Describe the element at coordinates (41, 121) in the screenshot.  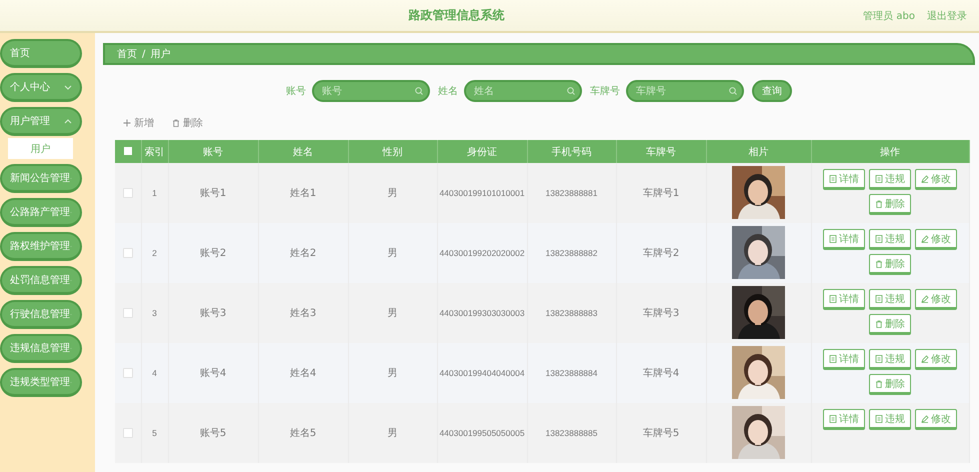
I see `sidebar-menu-item: 用户管理` at that location.